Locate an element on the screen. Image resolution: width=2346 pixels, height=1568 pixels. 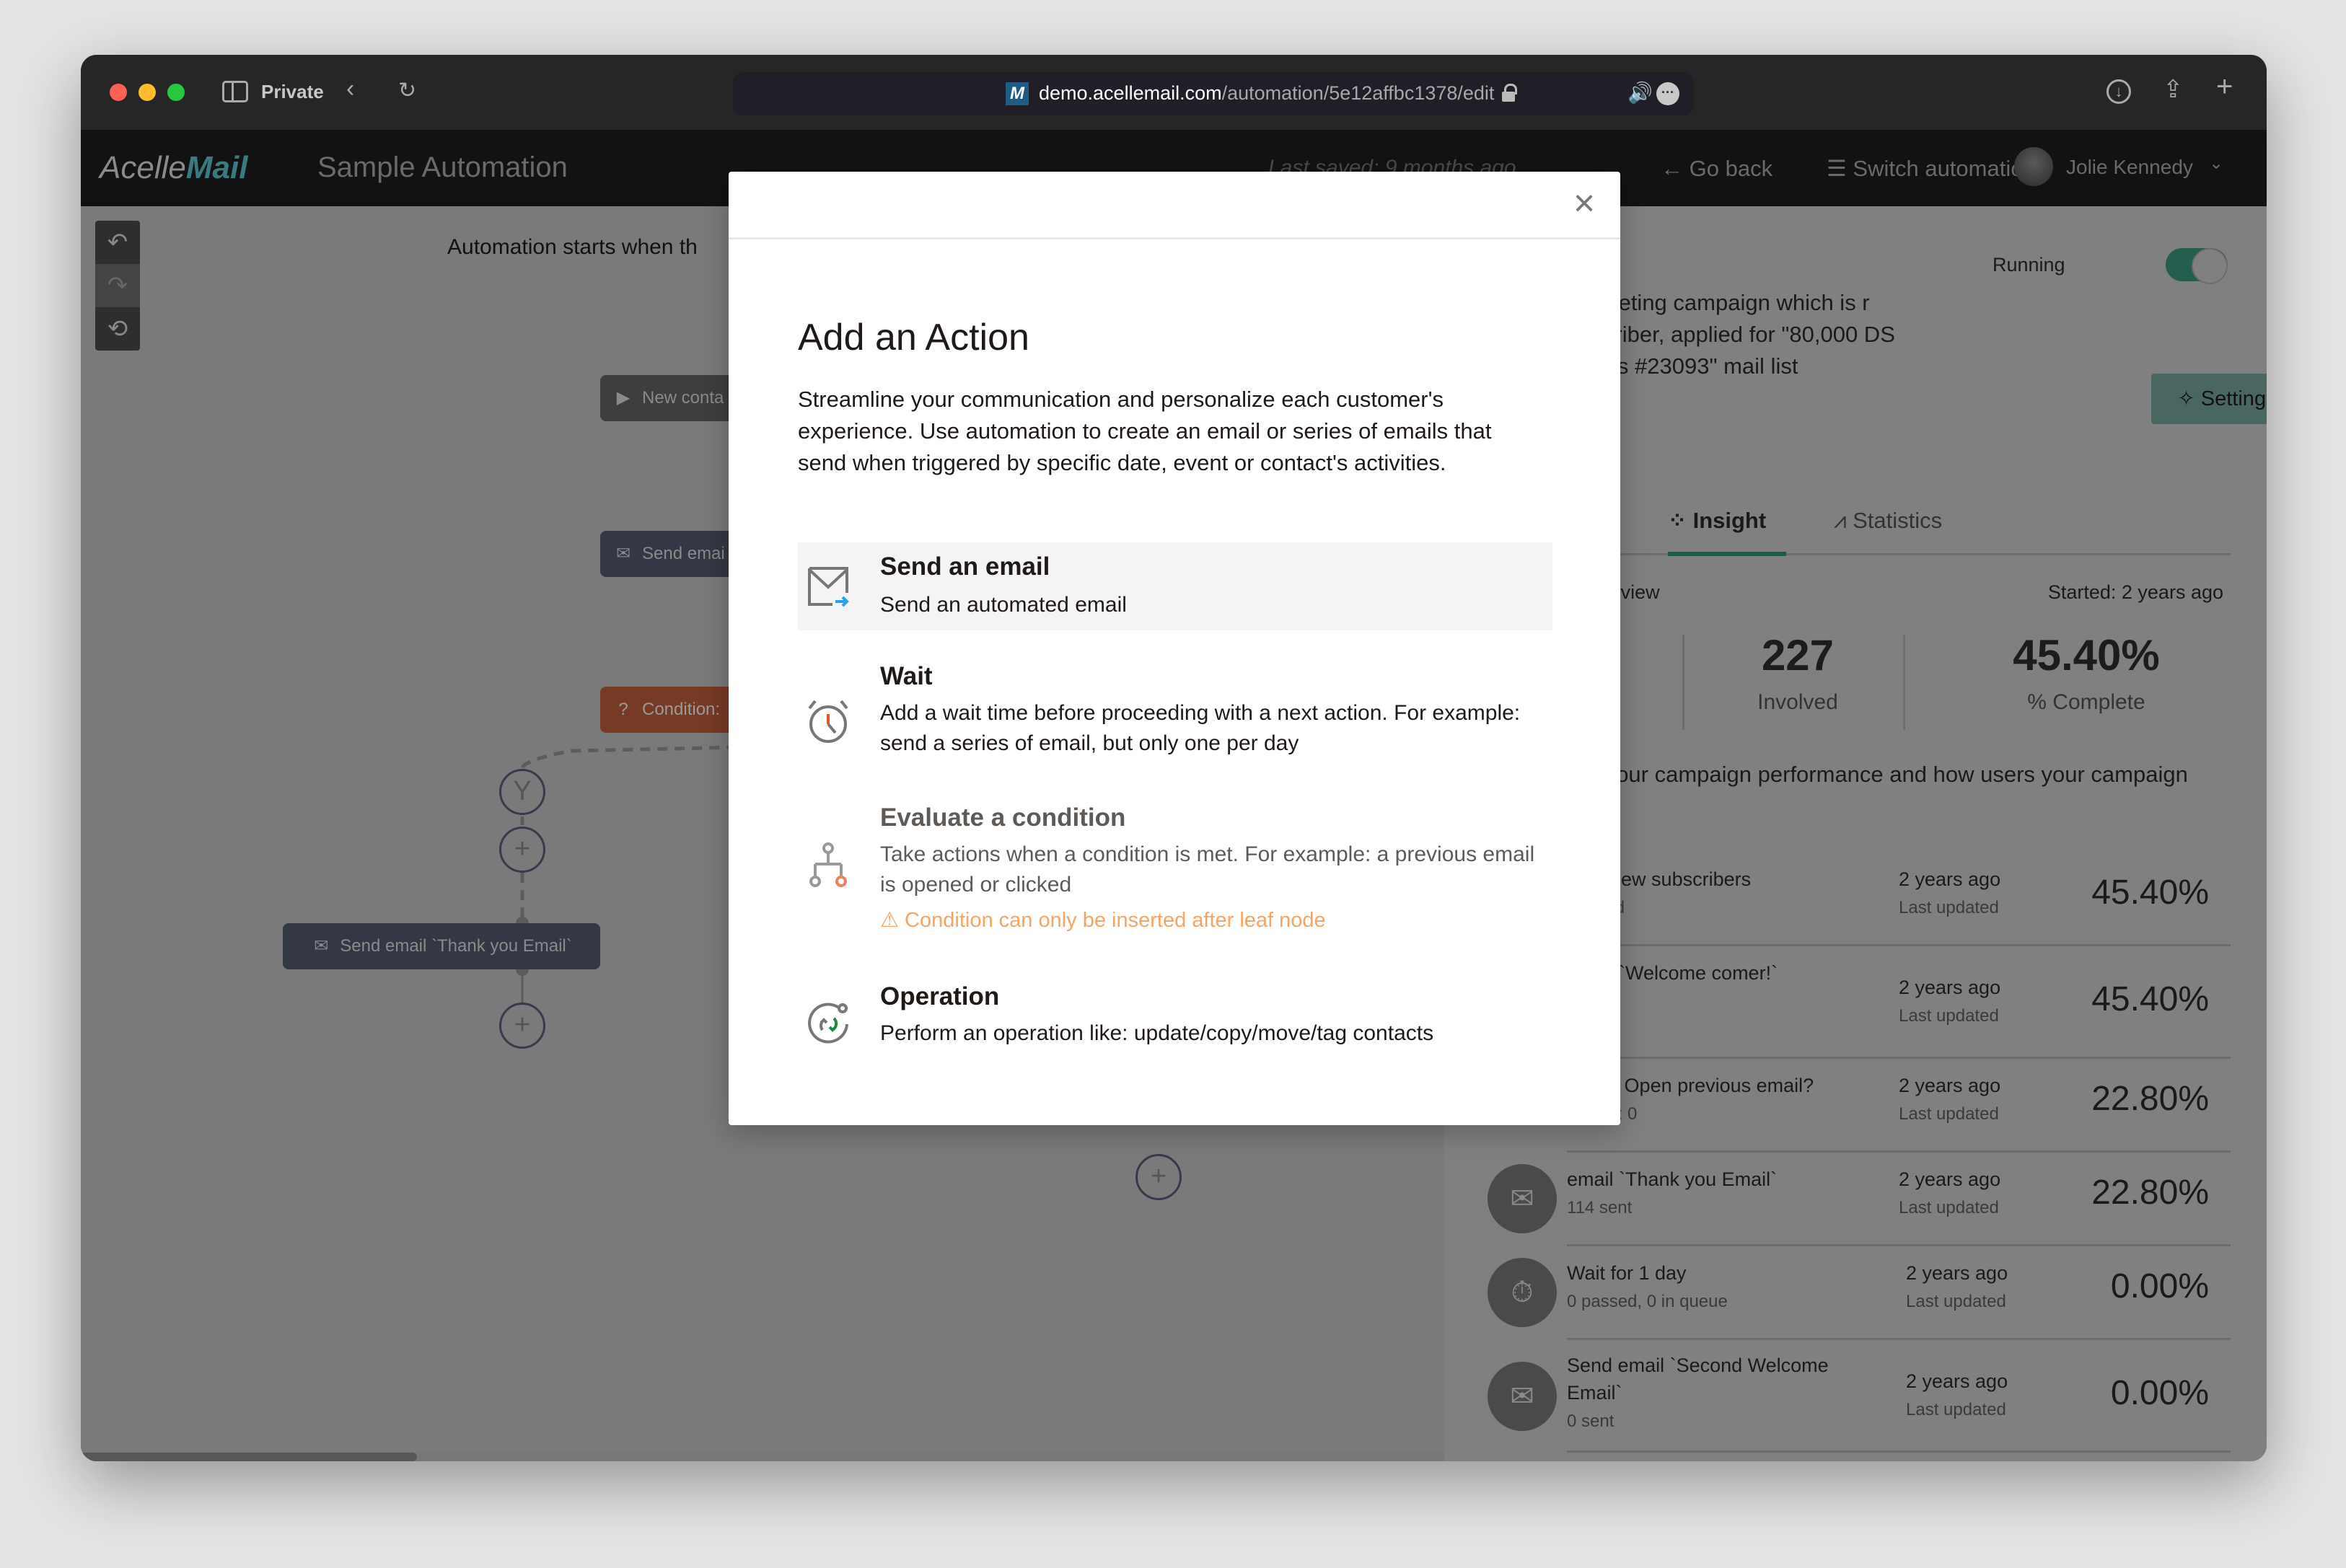
stat-complete: 45.40% % Complete is located at coordinates (2087, 672).